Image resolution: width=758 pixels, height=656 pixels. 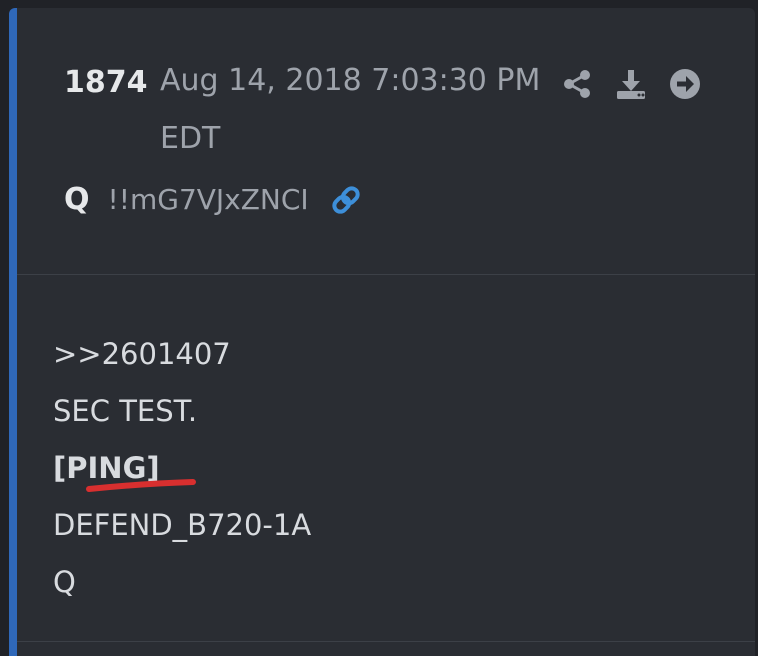 What do you see at coordinates (77, 199) in the screenshot?
I see `author-name: Q` at bounding box center [77, 199].